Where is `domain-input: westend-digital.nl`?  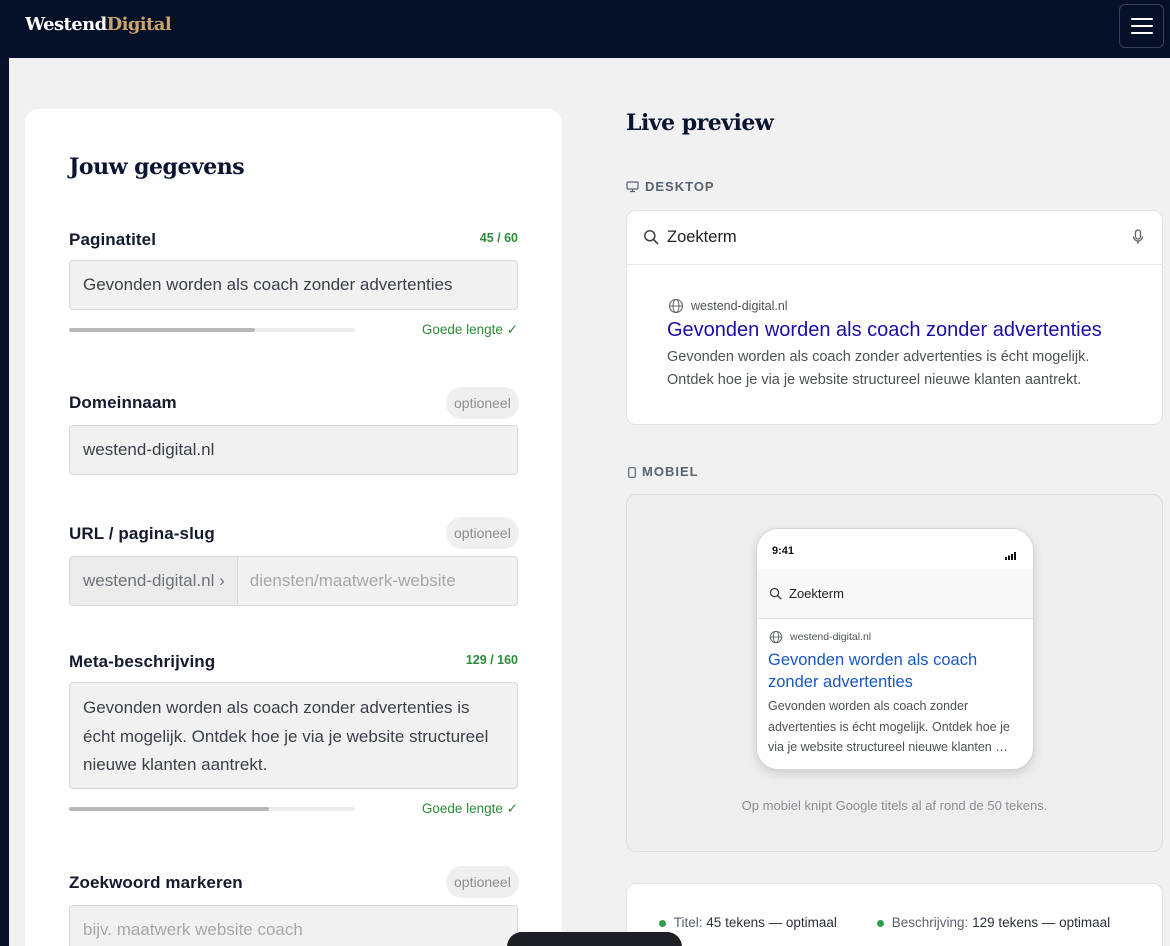 domain-input: westend-digital.nl is located at coordinates (293, 450).